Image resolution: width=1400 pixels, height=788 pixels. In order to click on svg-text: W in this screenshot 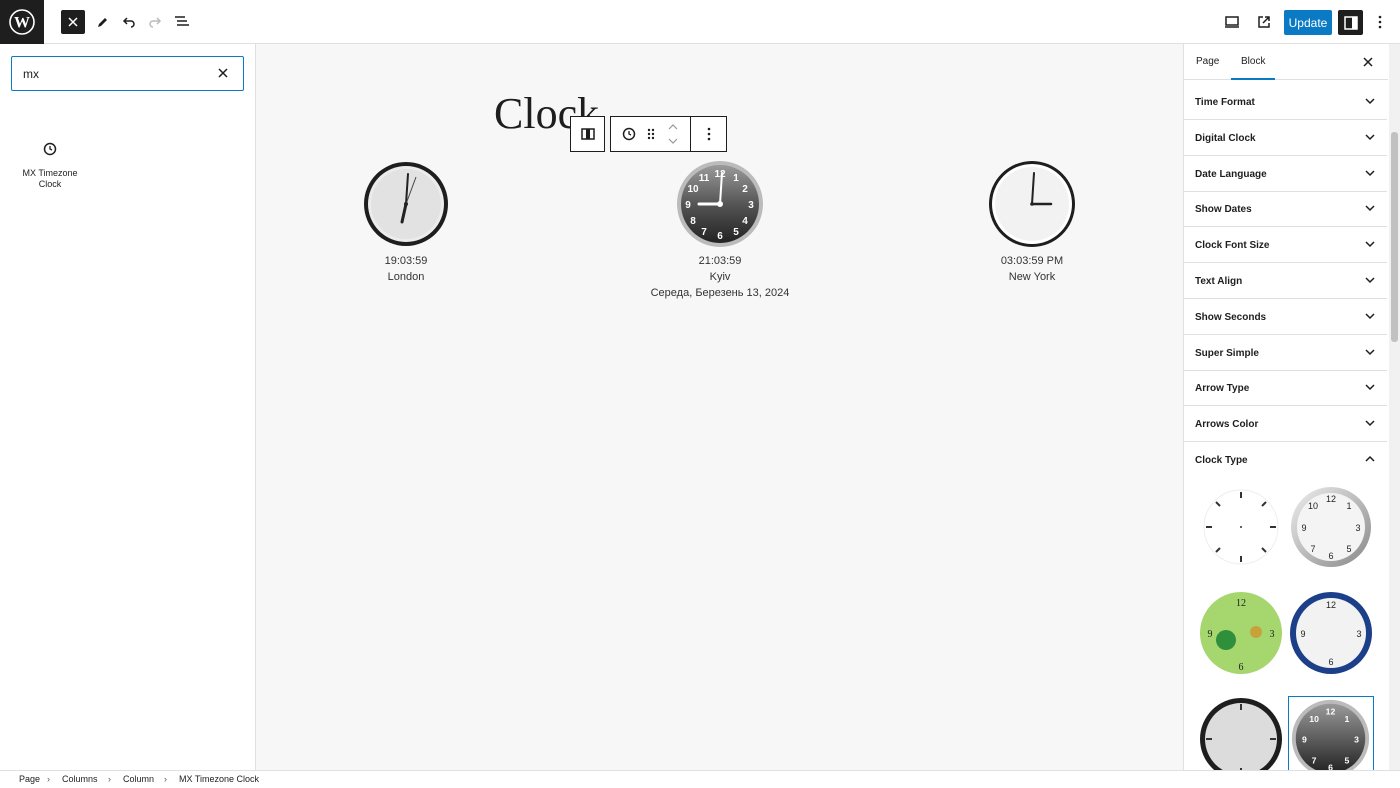, I will do `click(22, 23)`.